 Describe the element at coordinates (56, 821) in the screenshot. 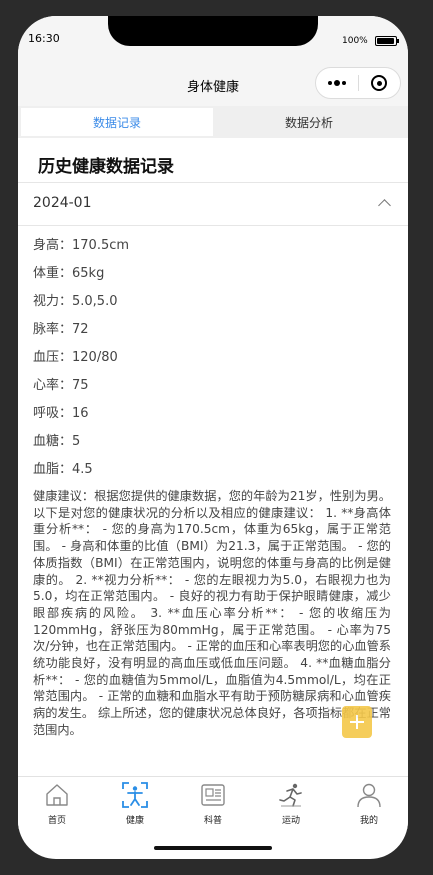

I see `tabbar-label: 首页` at that location.